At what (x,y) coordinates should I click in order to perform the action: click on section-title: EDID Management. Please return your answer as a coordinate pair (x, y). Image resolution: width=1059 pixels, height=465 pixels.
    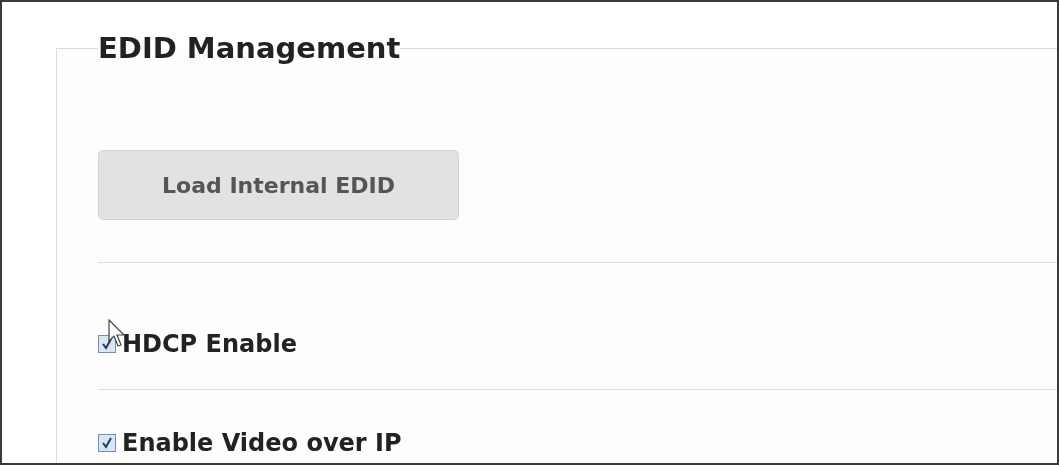
    Looking at the image, I should click on (249, 48).